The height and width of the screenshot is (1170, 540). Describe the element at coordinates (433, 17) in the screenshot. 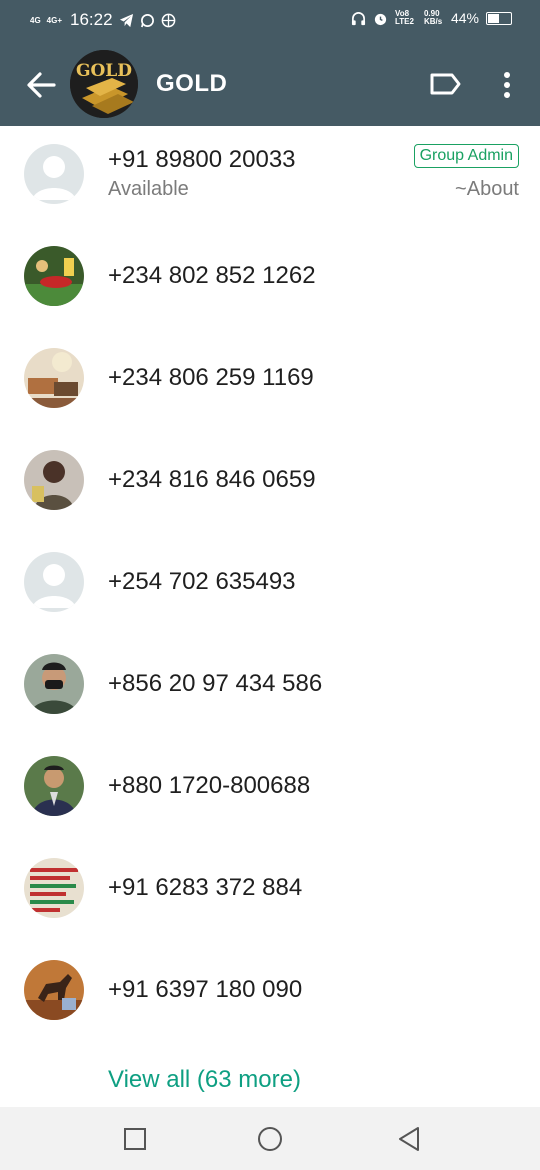

I see `network-speed: 0.90 KB/s` at that location.